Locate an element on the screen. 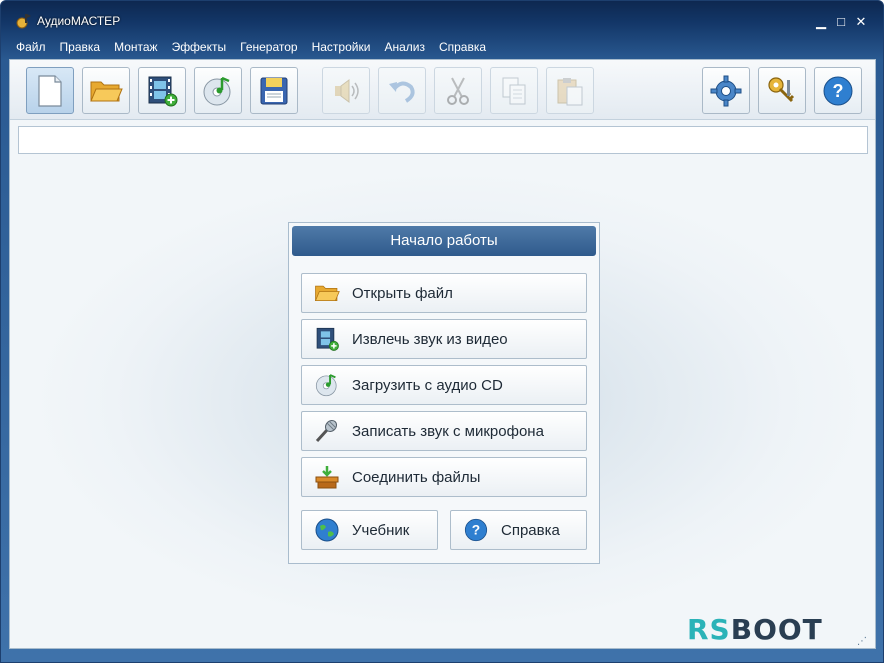 The image size is (884, 663). new-file-button is located at coordinates (50, 90).